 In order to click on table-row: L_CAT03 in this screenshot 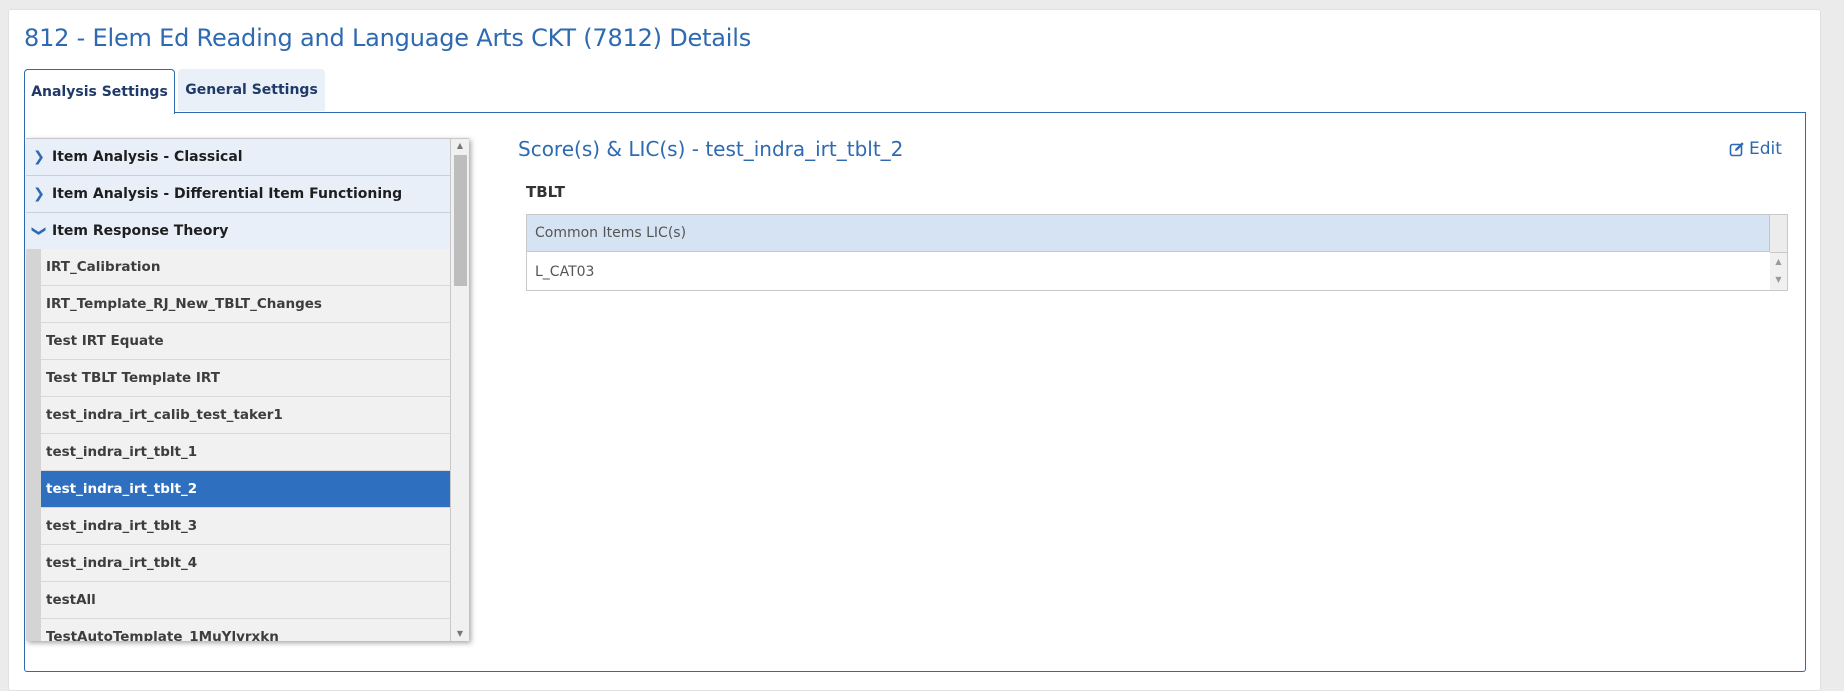, I will do `click(1148, 271)`.